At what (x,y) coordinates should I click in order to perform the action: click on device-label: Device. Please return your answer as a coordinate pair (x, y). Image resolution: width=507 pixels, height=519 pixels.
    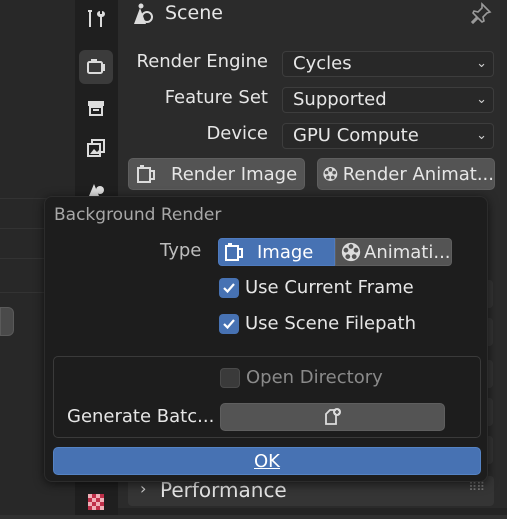
    Looking at the image, I should click on (237, 133).